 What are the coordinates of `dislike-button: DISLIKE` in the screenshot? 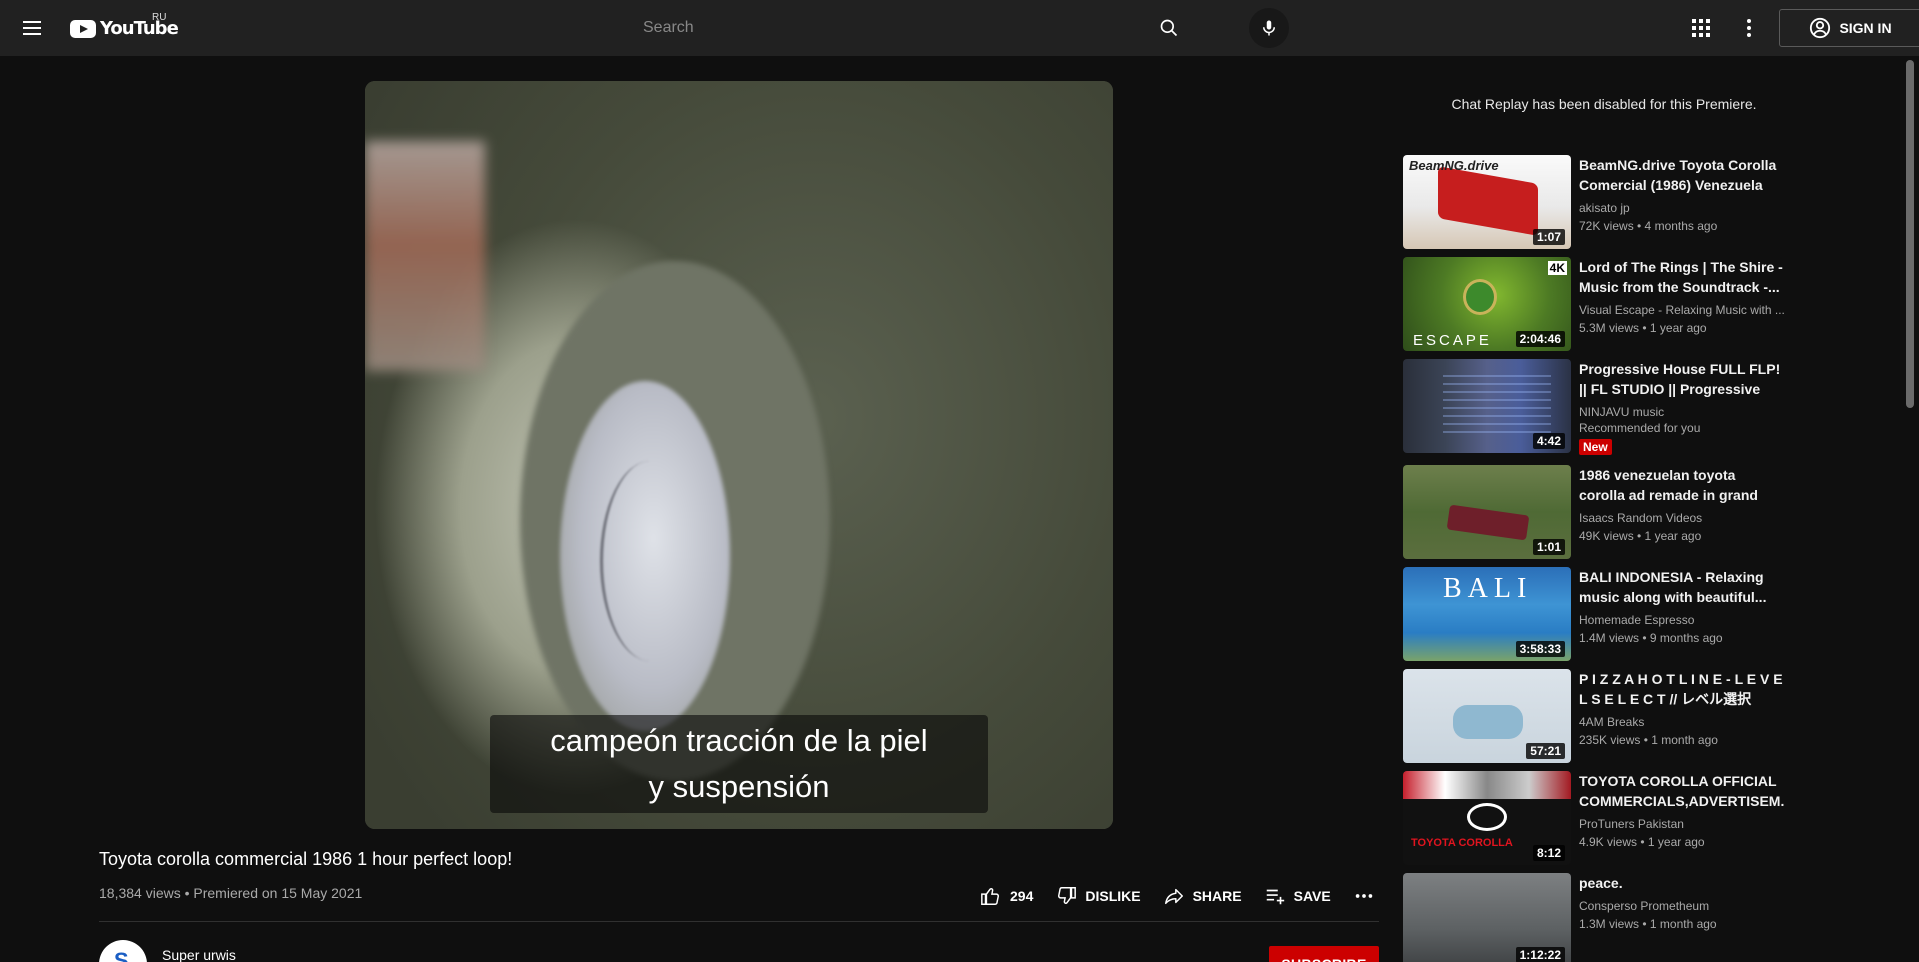 It's located at (1098, 896).